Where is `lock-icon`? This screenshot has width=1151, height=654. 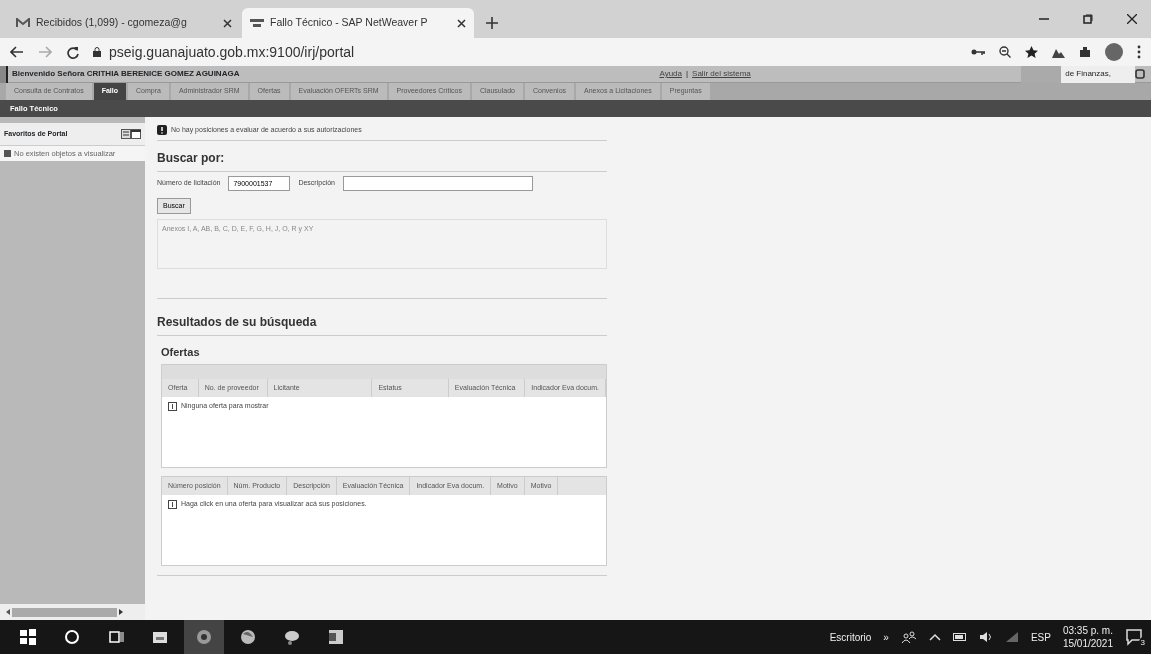 lock-icon is located at coordinates (97, 52).